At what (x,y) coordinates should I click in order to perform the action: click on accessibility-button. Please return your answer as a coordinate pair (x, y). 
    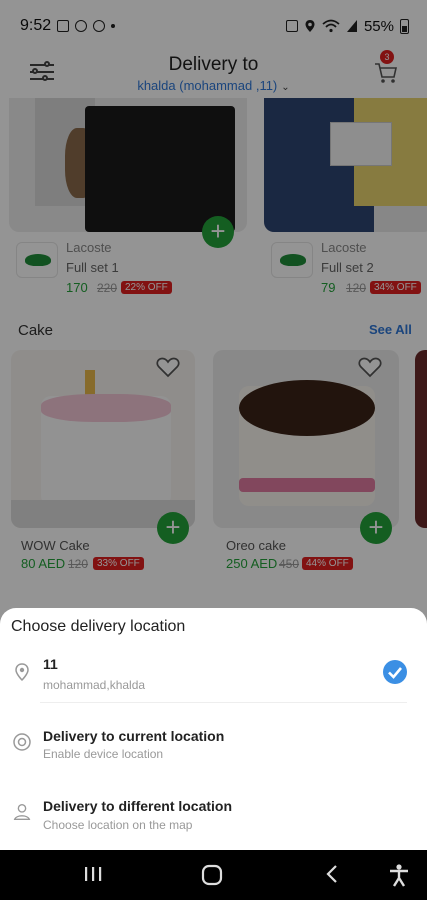
    Looking at the image, I should click on (401, 875).